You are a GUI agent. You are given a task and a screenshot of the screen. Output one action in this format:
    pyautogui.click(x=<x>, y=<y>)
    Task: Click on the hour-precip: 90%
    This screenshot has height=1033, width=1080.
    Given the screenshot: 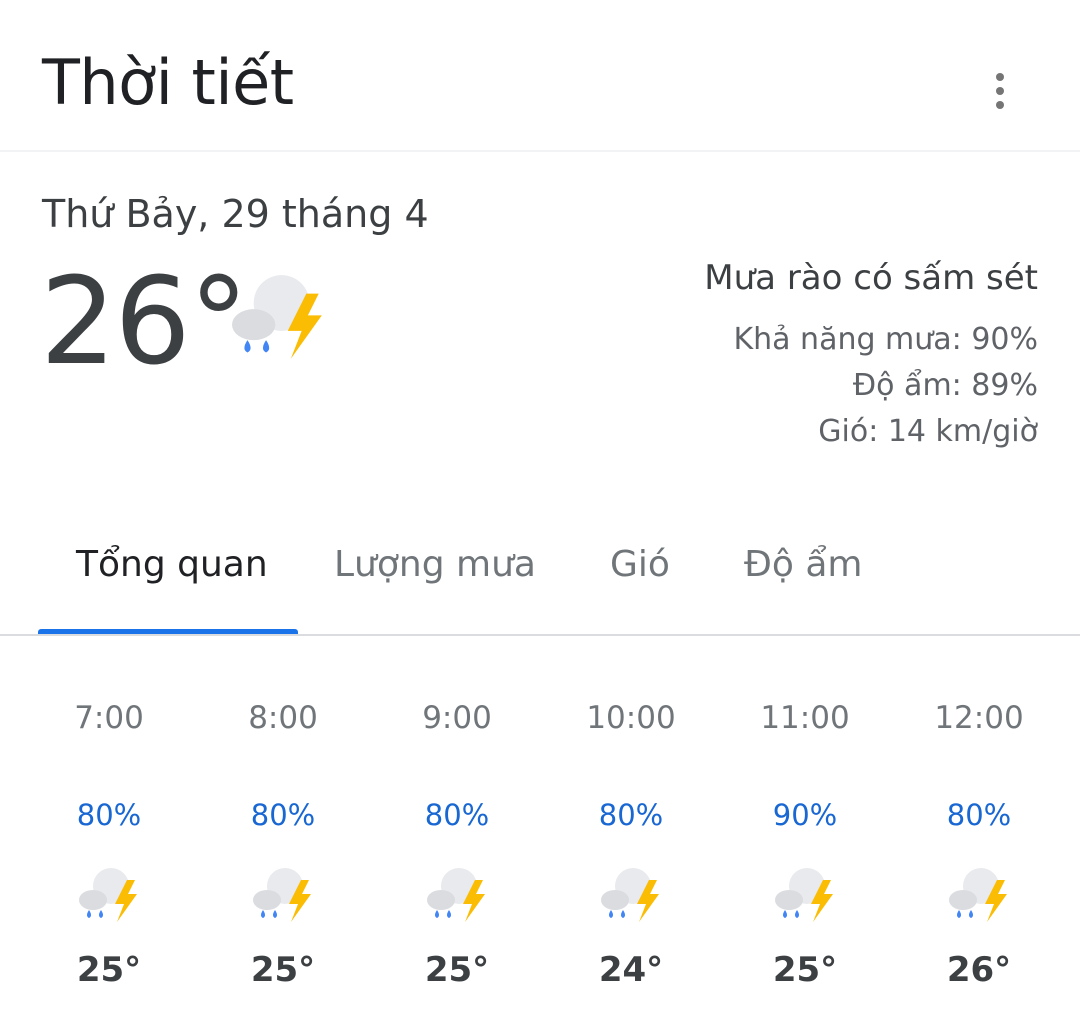 What is the action you would take?
    pyautogui.click(x=805, y=815)
    